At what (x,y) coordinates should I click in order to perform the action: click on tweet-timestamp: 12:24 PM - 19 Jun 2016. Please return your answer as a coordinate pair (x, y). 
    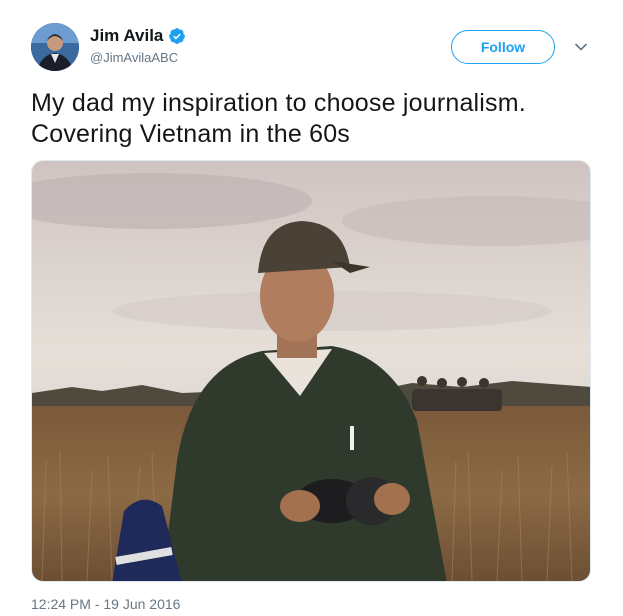
    Looking at the image, I should click on (105, 604).